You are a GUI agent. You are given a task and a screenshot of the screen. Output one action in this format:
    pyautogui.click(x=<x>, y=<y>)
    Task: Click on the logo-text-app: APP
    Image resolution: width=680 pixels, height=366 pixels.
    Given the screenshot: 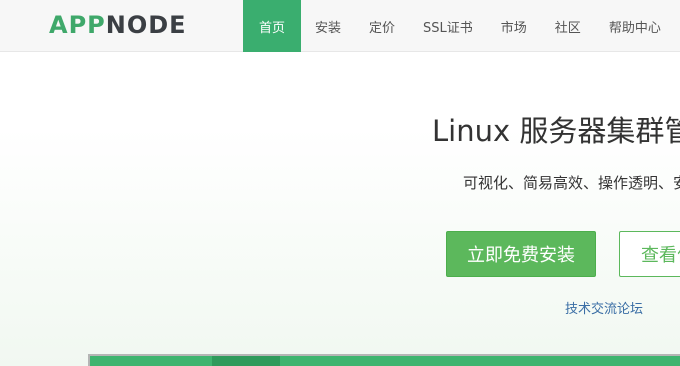 What is the action you would take?
    pyautogui.click(x=77, y=25)
    